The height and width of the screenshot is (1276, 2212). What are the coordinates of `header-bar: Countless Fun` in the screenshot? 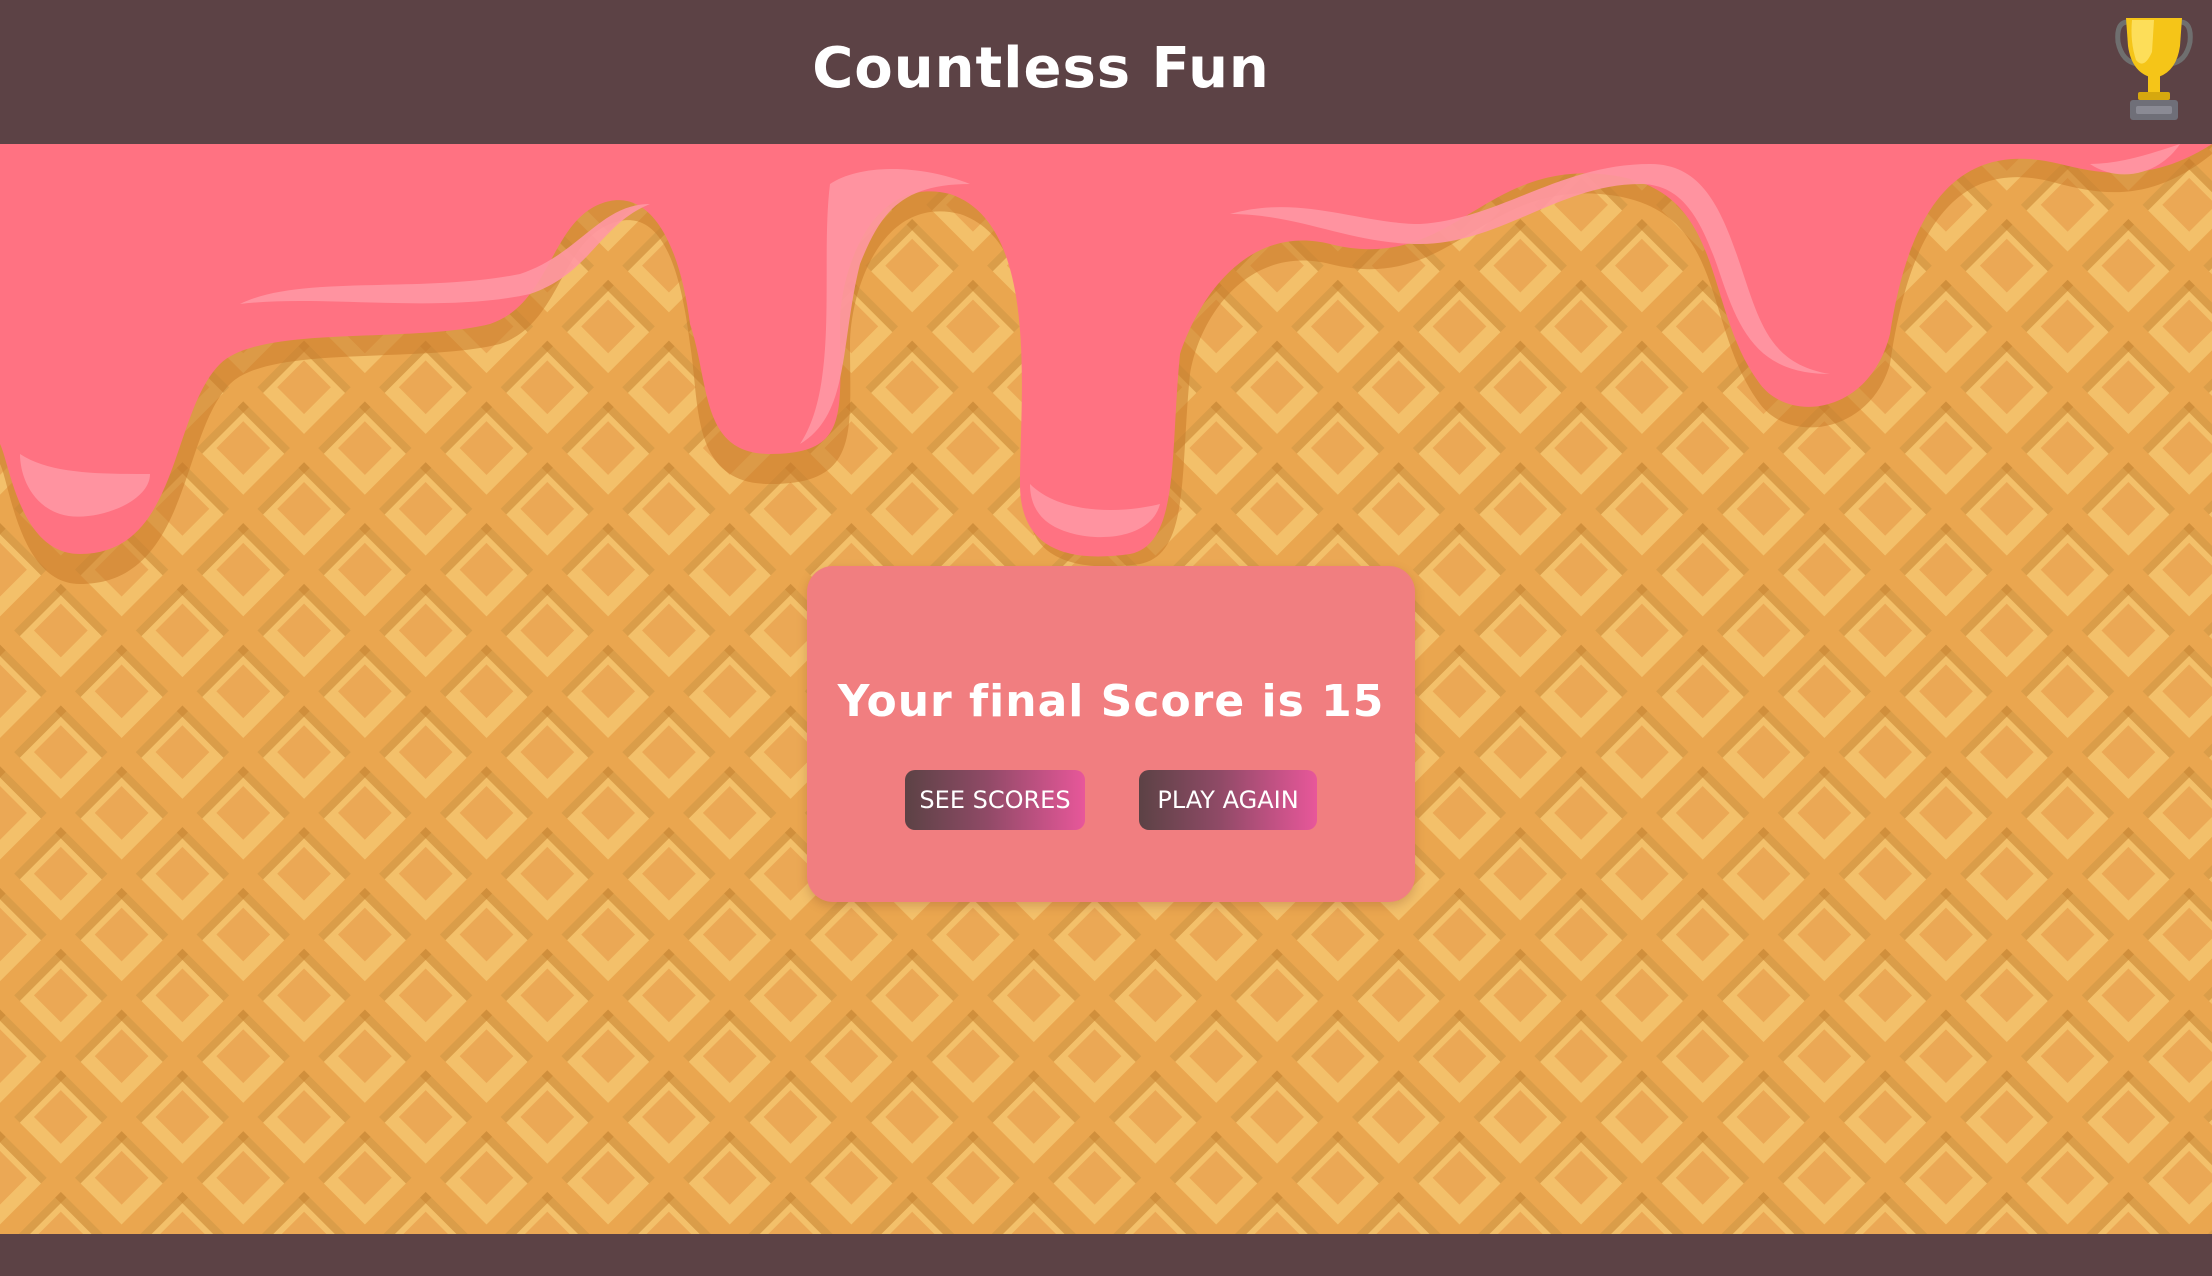 It's located at (1106, 72).